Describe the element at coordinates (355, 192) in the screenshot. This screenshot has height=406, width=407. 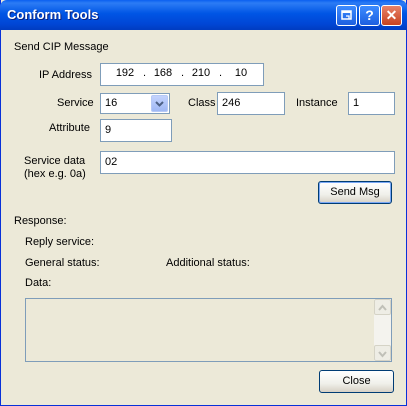
I see `send-msg-button: Send Msg` at that location.